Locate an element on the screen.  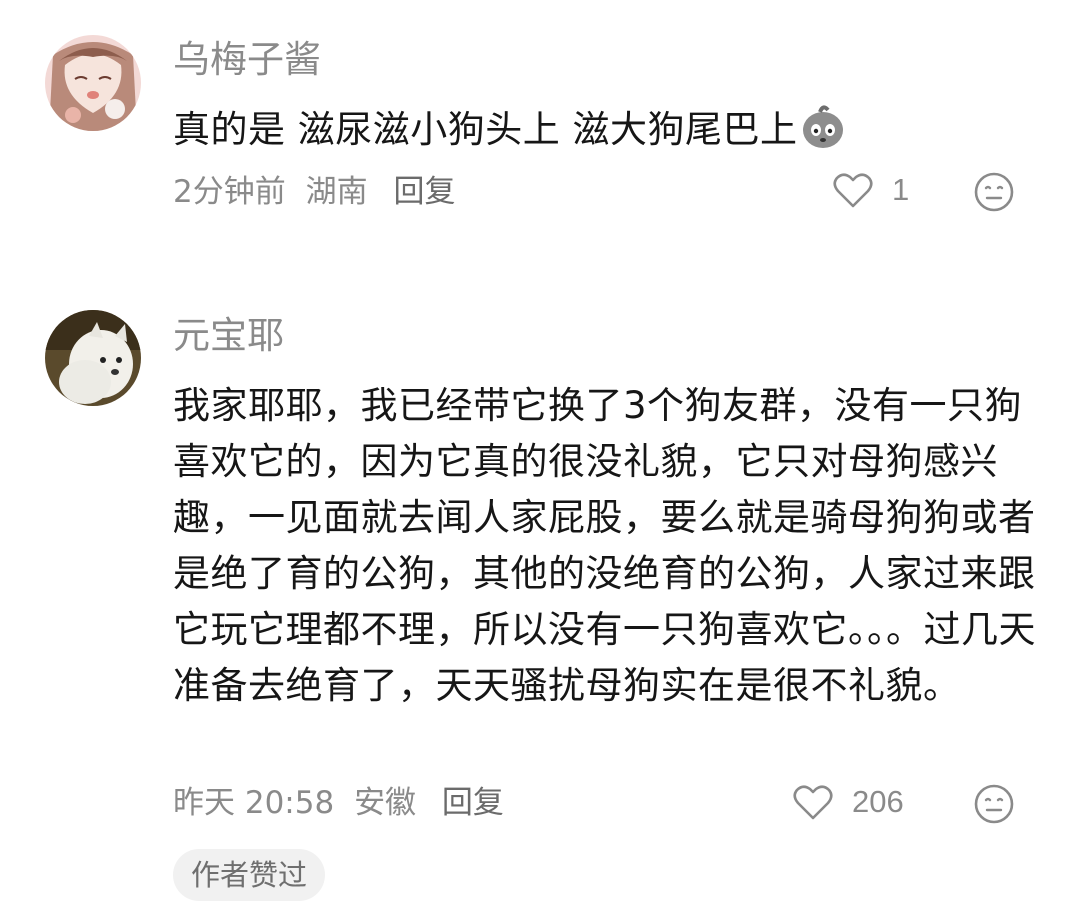
comment-meta: 2分钟前 湖南 回复 is located at coordinates (319, 192).